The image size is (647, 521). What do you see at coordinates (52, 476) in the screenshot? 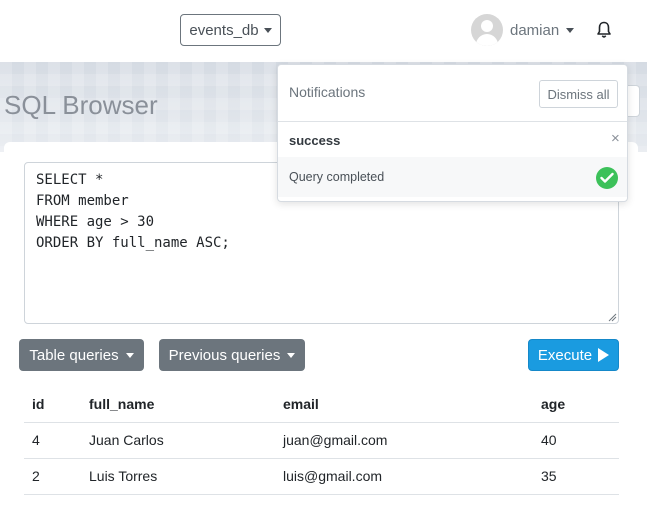
I see `table-cell: 2` at bounding box center [52, 476].